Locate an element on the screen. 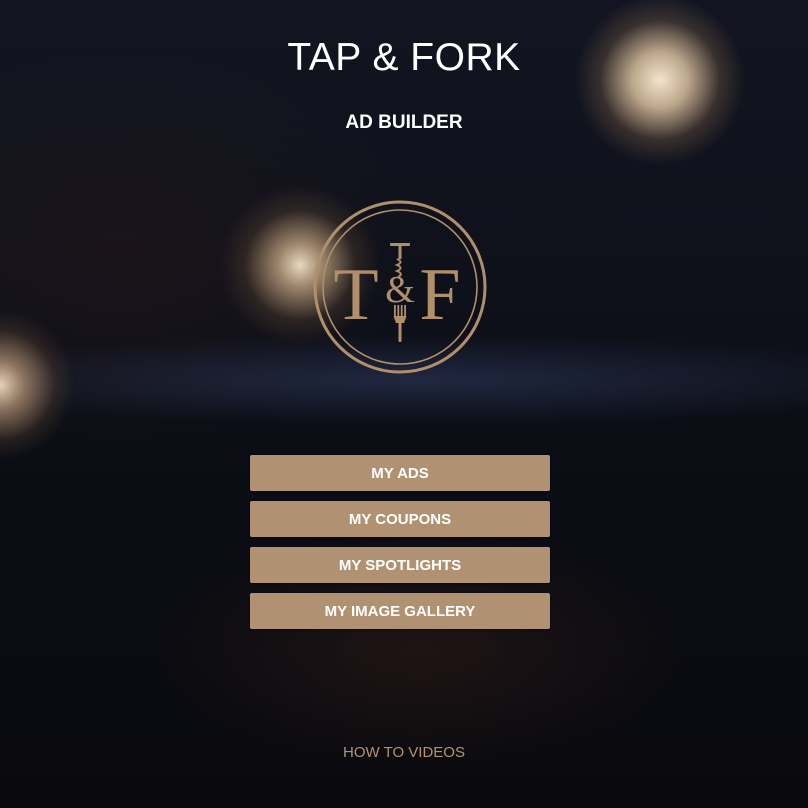 This screenshot has width=808, height=808. app-subtitle: AD BUILDER is located at coordinates (404, 122).